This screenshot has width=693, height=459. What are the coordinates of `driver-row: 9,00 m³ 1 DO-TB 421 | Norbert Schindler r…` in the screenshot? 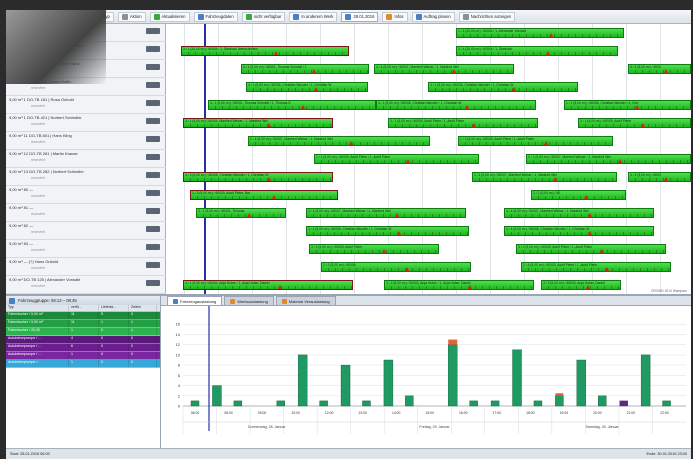 It's located at (86, 123).